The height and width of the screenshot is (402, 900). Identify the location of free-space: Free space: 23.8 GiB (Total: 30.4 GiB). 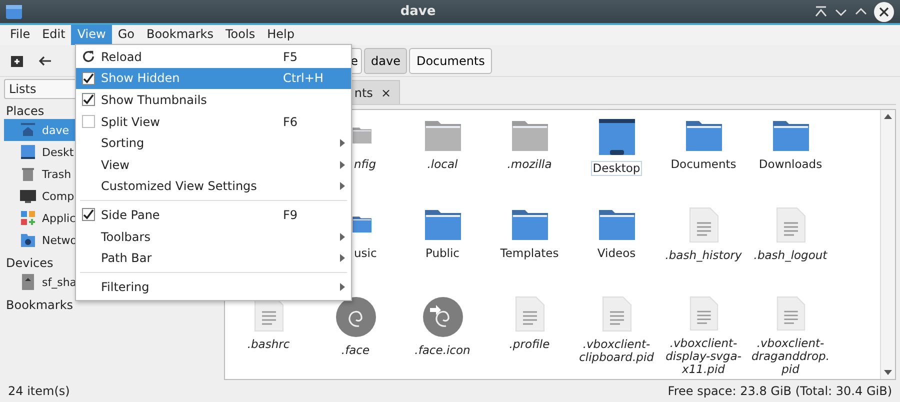
(780, 391).